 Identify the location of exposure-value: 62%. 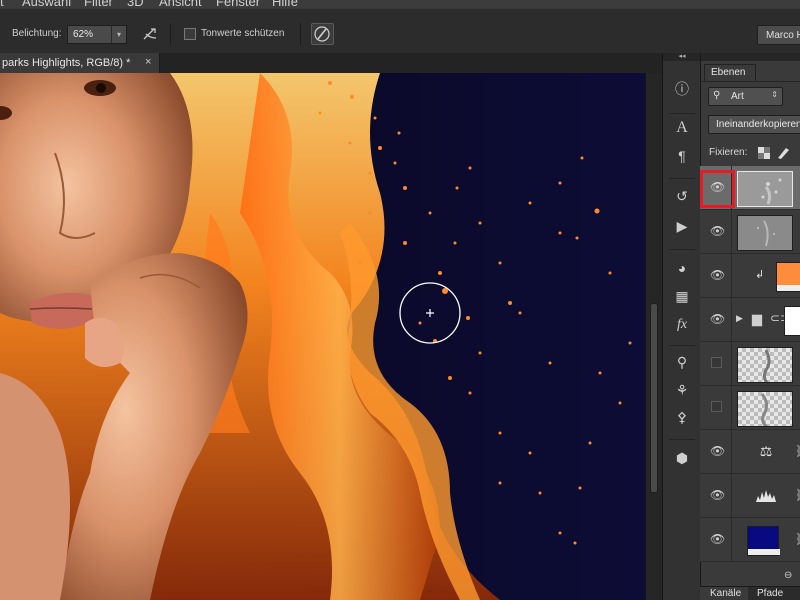
(83, 34).